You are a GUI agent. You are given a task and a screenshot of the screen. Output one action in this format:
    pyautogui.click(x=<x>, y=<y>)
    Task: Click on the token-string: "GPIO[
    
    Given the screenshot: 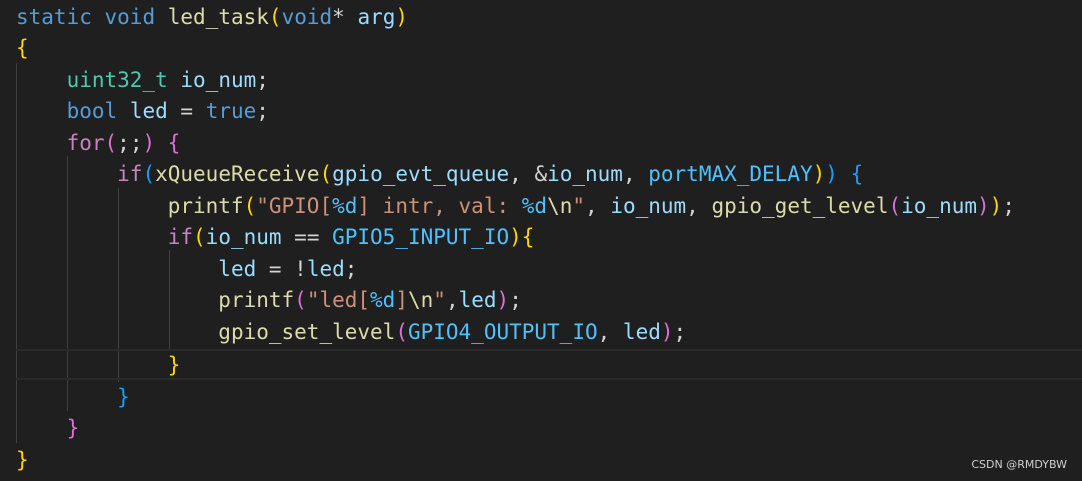 What is the action you would take?
    pyautogui.click(x=294, y=206)
    